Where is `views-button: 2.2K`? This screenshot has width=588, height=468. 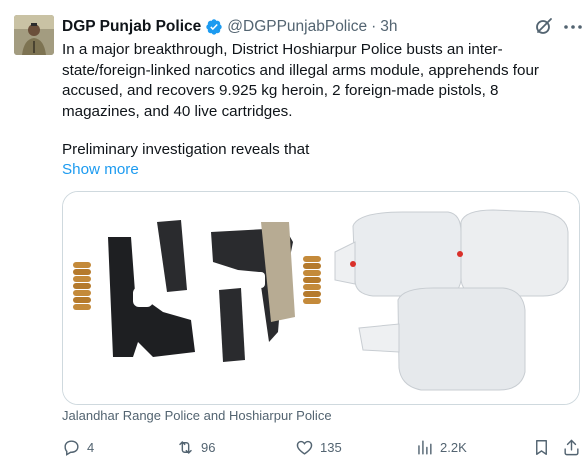
views-button: 2.2K is located at coordinates (441, 447).